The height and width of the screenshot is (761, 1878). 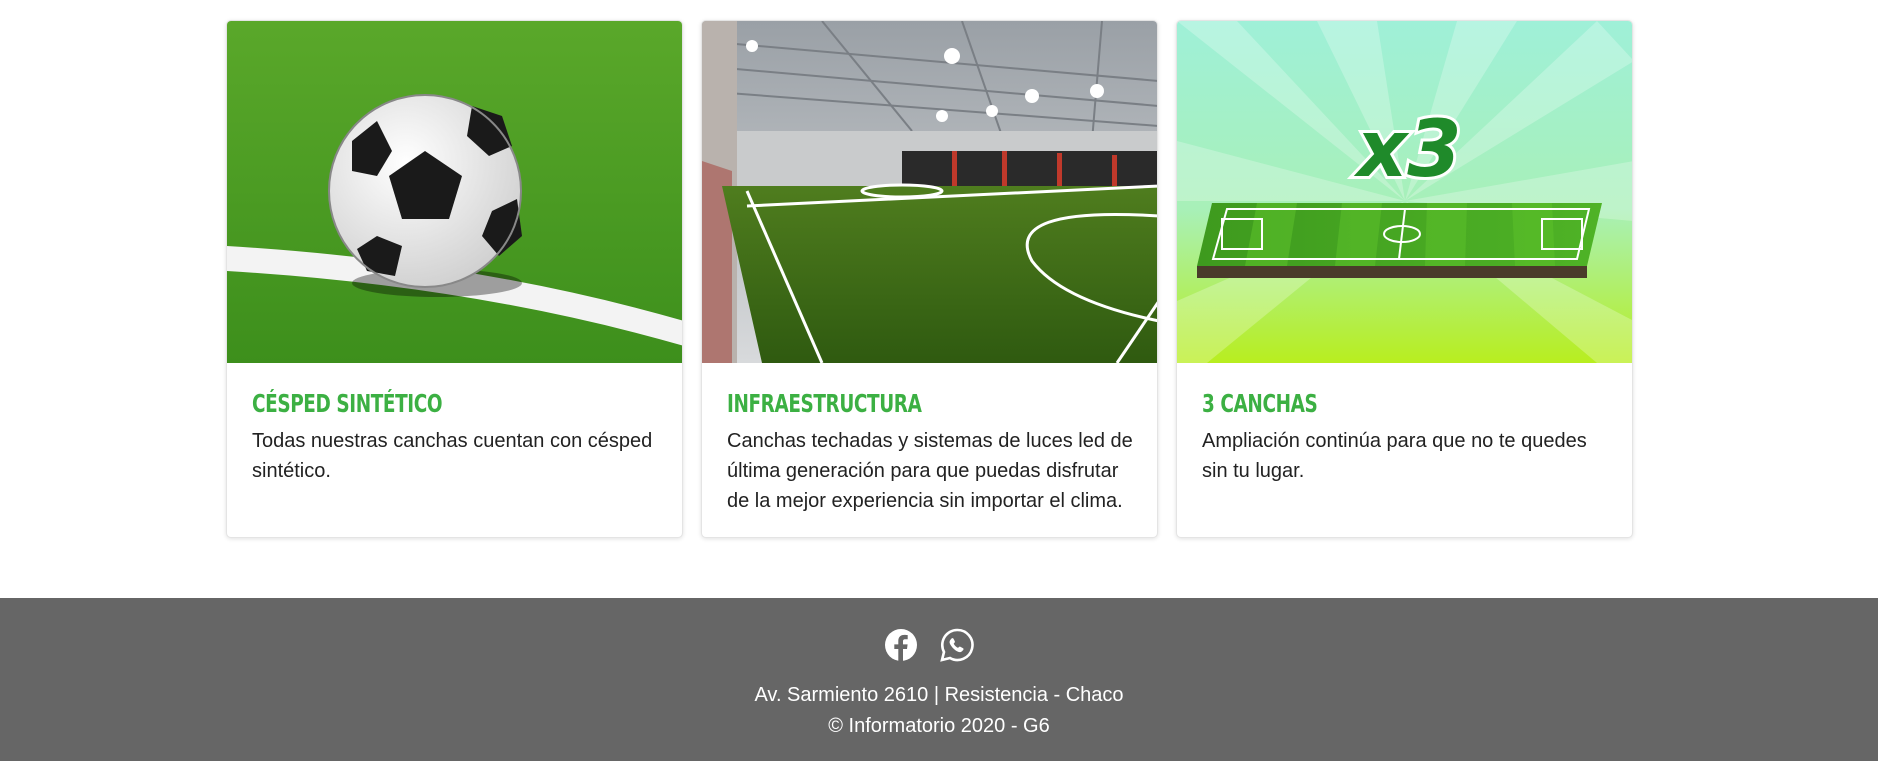 What do you see at coordinates (1407, 150) in the screenshot?
I see `x3-badge: x3` at bounding box center [1407, 150].